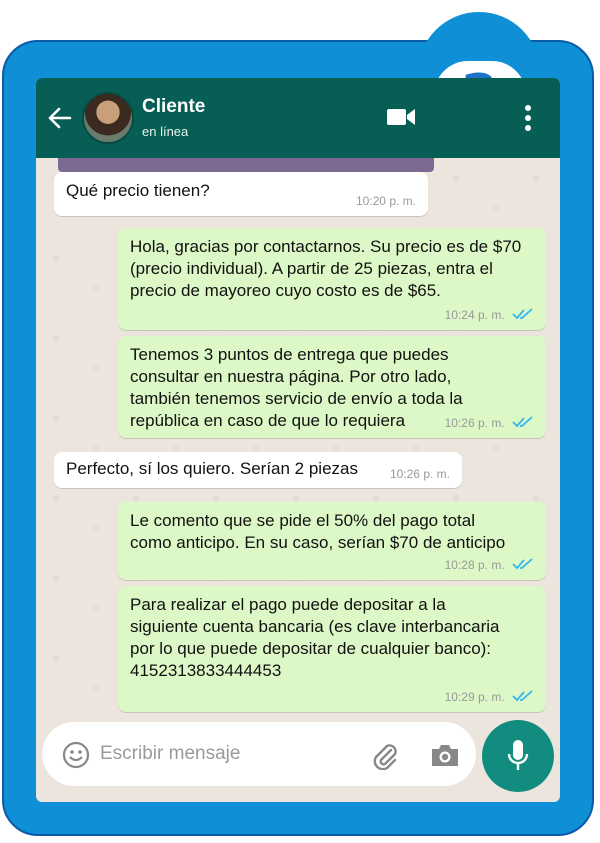 This screenshot has width=600, height=843. Describe the element at coordinates (474, 565) in the screenshot. I see `message-time: 10:28 p. m.` at that location.